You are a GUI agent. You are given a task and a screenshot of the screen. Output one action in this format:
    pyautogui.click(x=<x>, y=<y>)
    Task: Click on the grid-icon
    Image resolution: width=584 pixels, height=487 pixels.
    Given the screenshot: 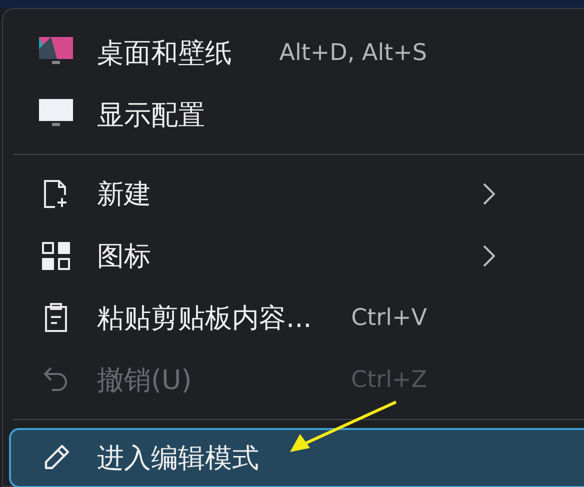 What is the action you would take?
    pyautogui.click(x=56, y=256)
    